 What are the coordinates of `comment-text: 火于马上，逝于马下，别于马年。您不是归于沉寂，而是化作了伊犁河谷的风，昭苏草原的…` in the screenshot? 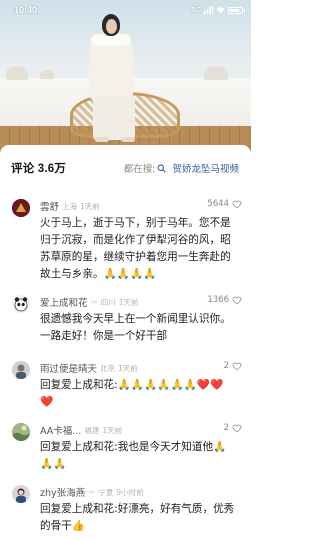 It's located at (135, 248).